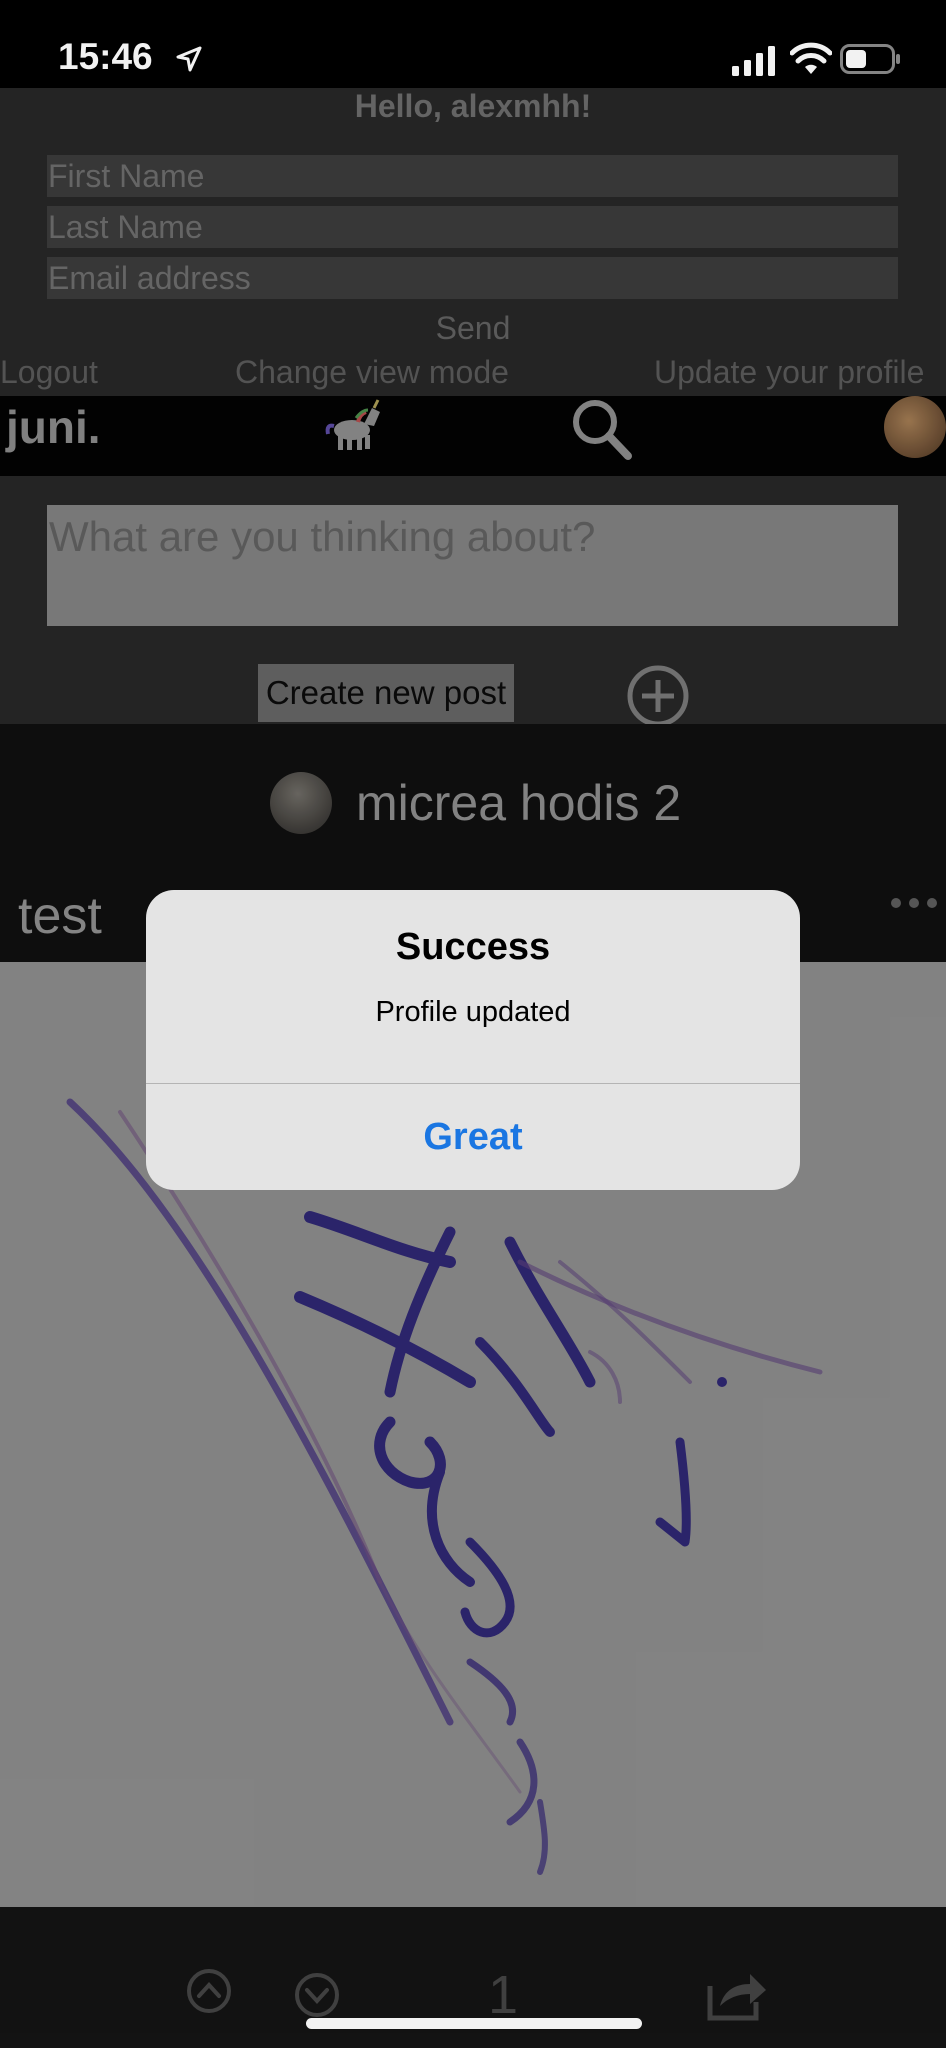 This screenshot has width=946, height=2048. I want to click on alert-title: Success, so click(473, 947).